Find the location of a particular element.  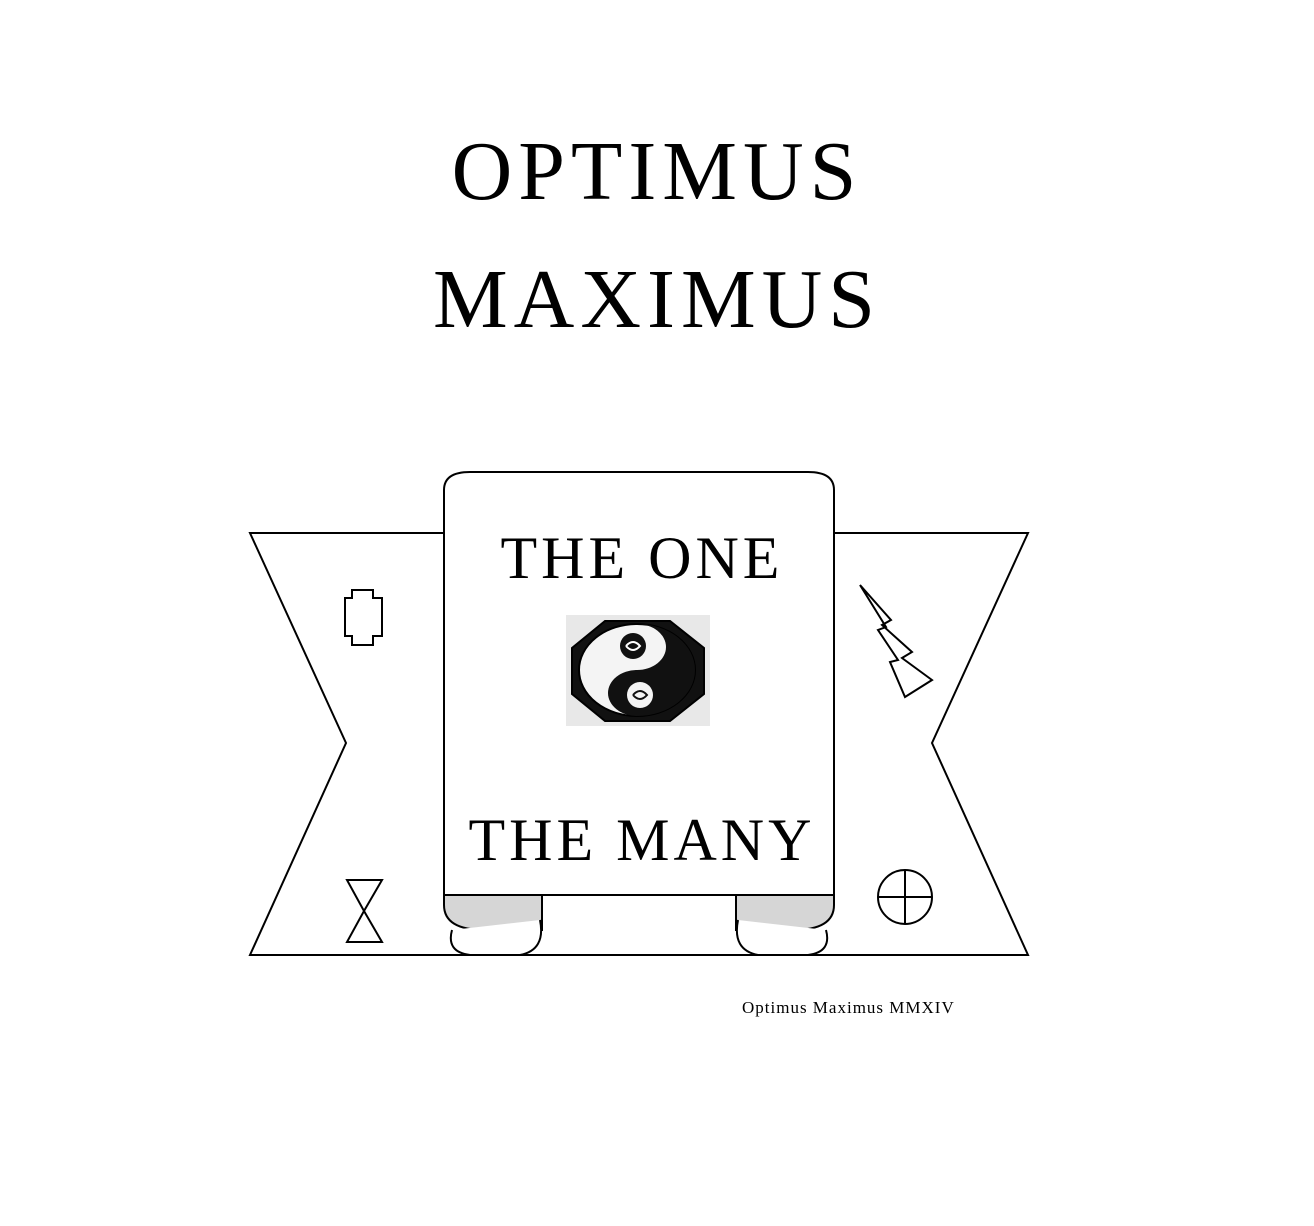

scroll-top-text: THE ONE is located at coordinates (642, 558).